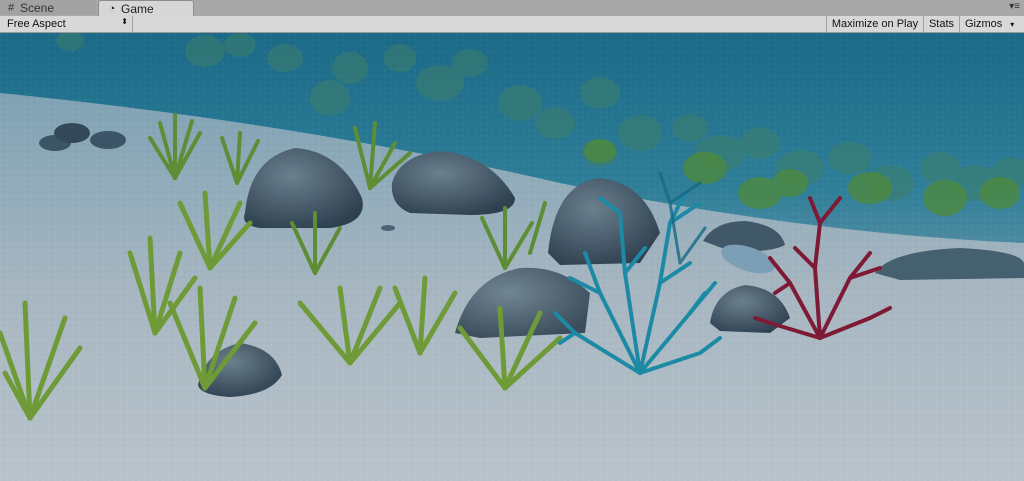  What do you see at coordinates (36, 24) in the screenshot?
I see `aspect-value: Free Aspect` at bounding box center [36, 24].